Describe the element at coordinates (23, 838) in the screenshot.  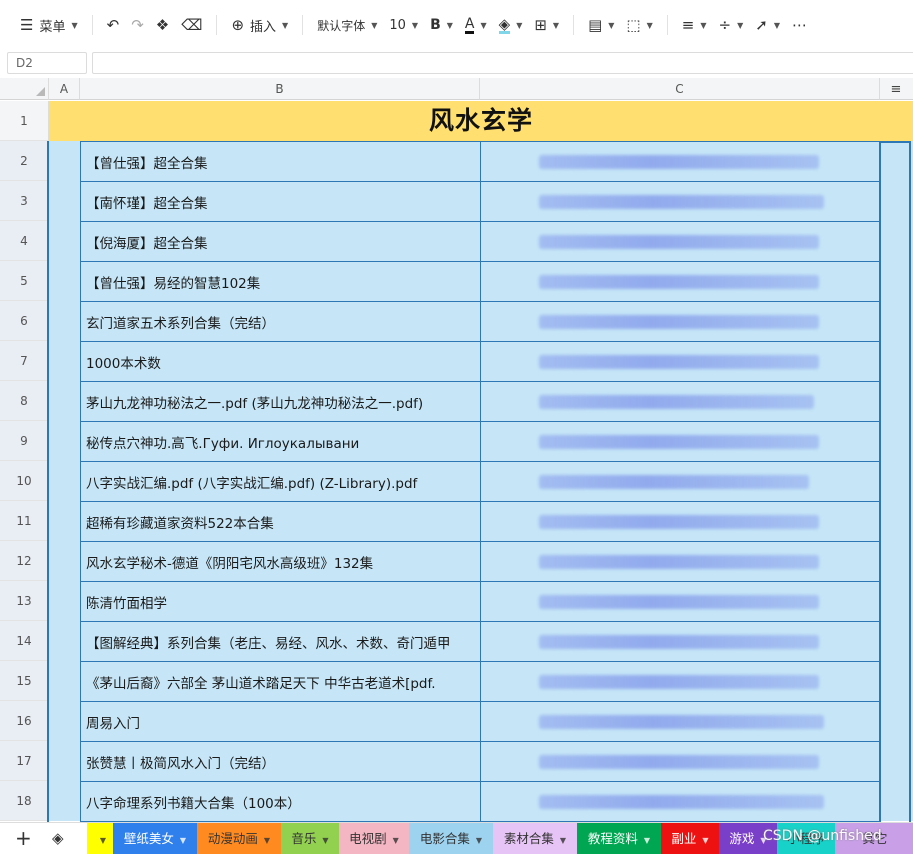
I see `add-sheet-icon: +` at that location.